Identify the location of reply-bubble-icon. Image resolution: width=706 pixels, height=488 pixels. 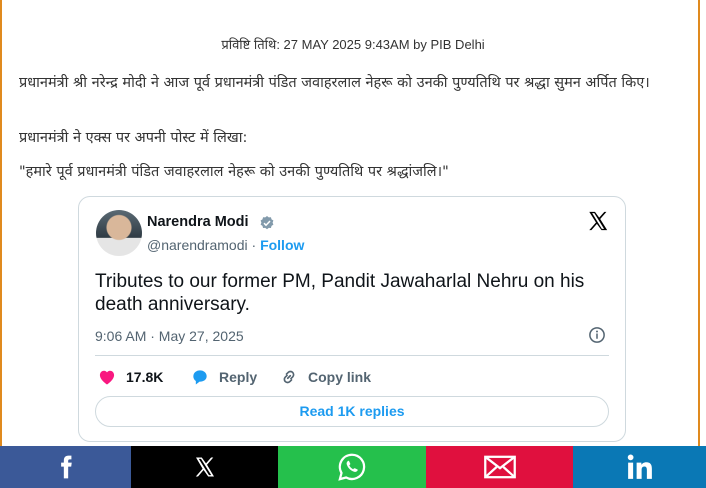
(200, 377).